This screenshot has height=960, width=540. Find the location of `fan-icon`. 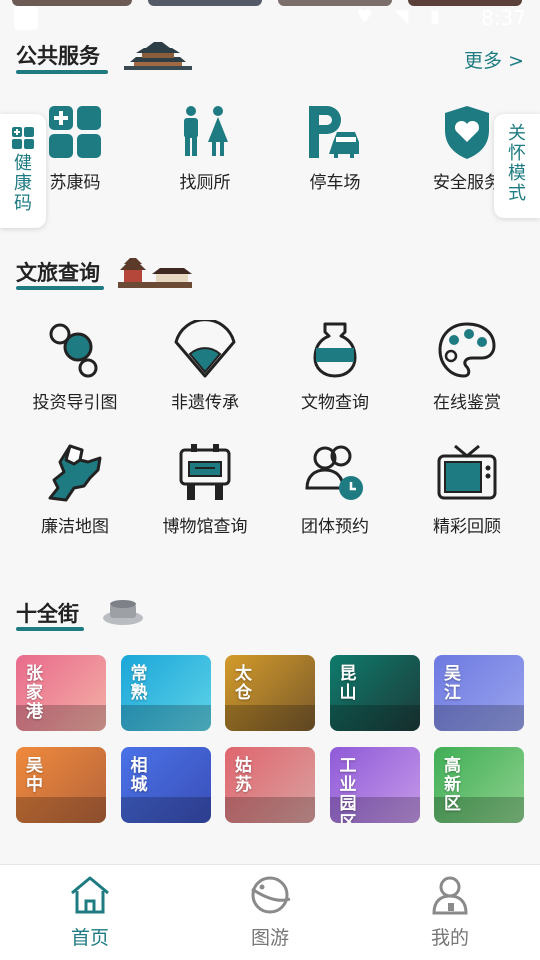

fan-icon is located at coordinates (205, 349).